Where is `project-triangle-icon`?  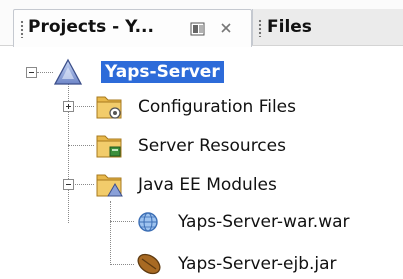 project-triangle-icon is located at coordinates (68, 71).